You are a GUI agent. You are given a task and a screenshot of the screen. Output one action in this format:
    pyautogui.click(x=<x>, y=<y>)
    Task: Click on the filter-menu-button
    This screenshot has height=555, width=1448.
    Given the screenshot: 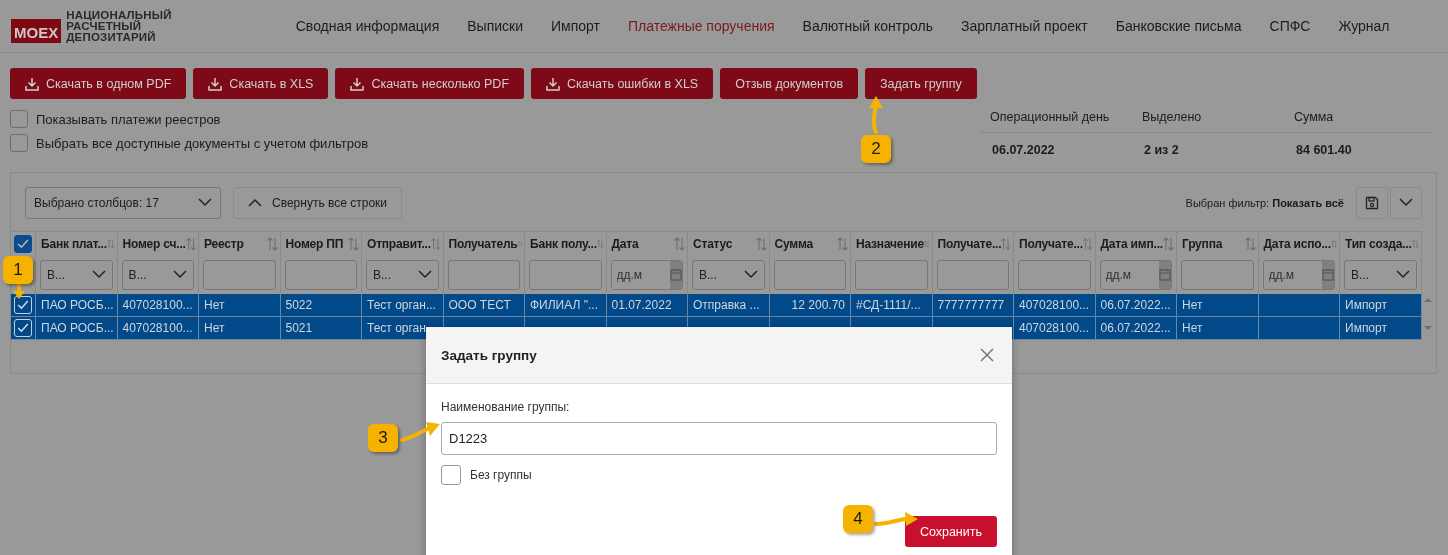 What is the action you would take?
    pyautogui.click(x=1406, y=202)
    